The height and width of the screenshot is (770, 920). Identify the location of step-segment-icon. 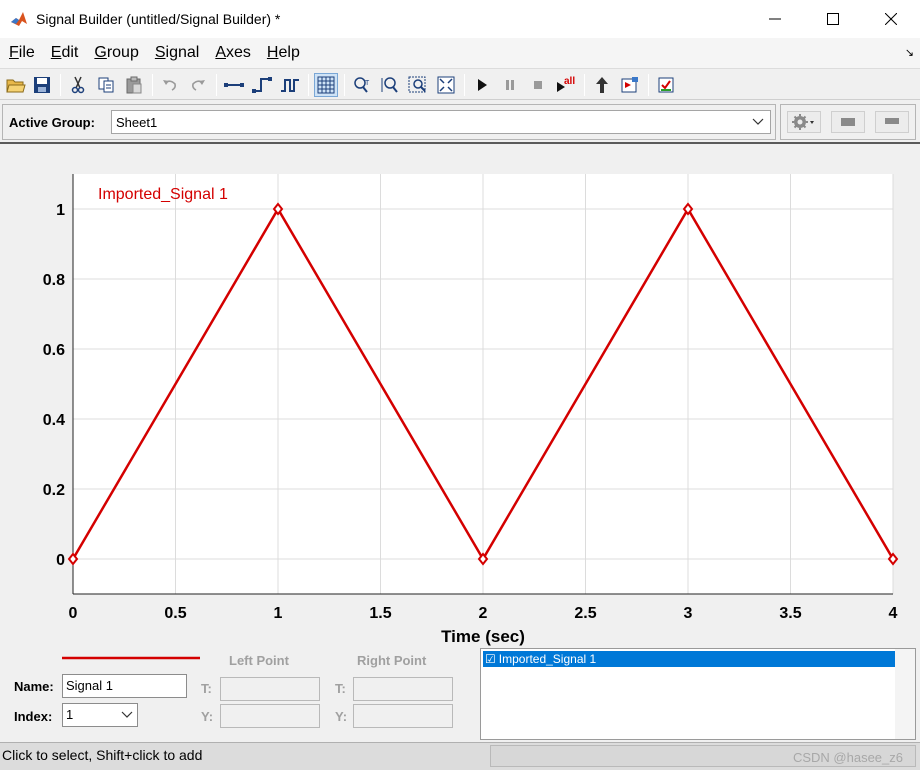
(262, 85).